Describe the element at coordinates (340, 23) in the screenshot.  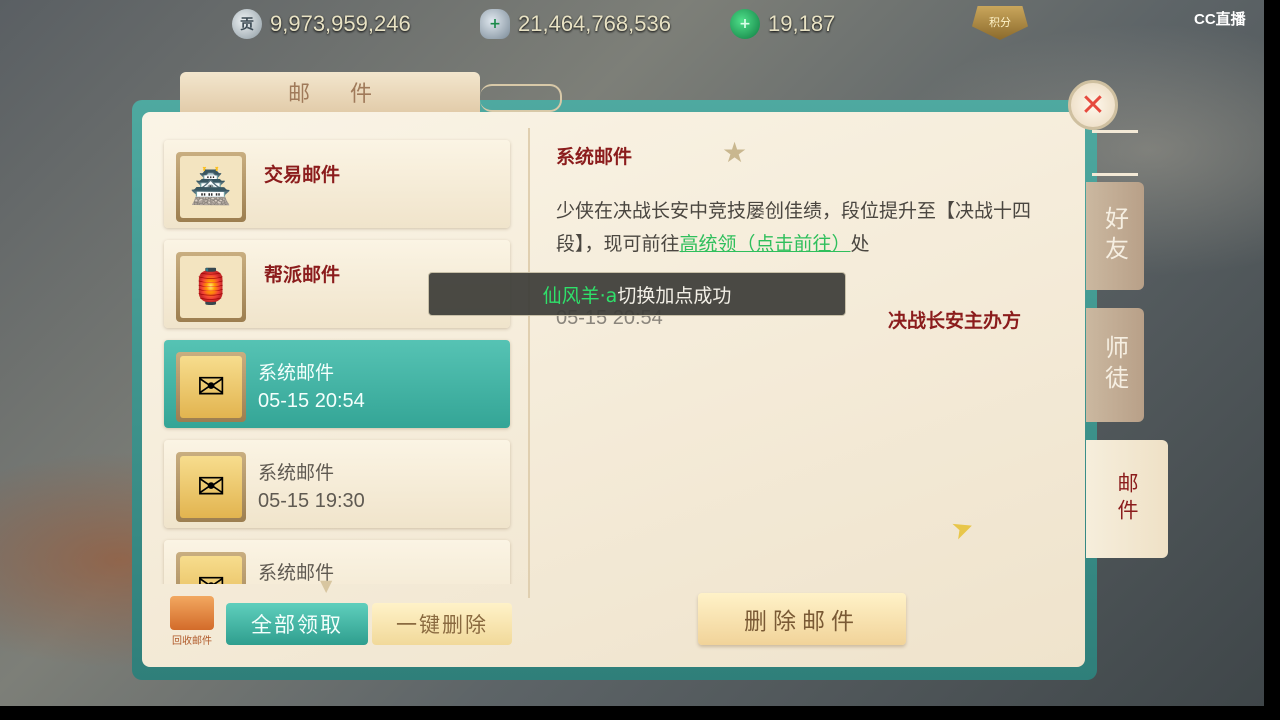
I see `currency-contribution-value: 9,973,959,246` at that location.